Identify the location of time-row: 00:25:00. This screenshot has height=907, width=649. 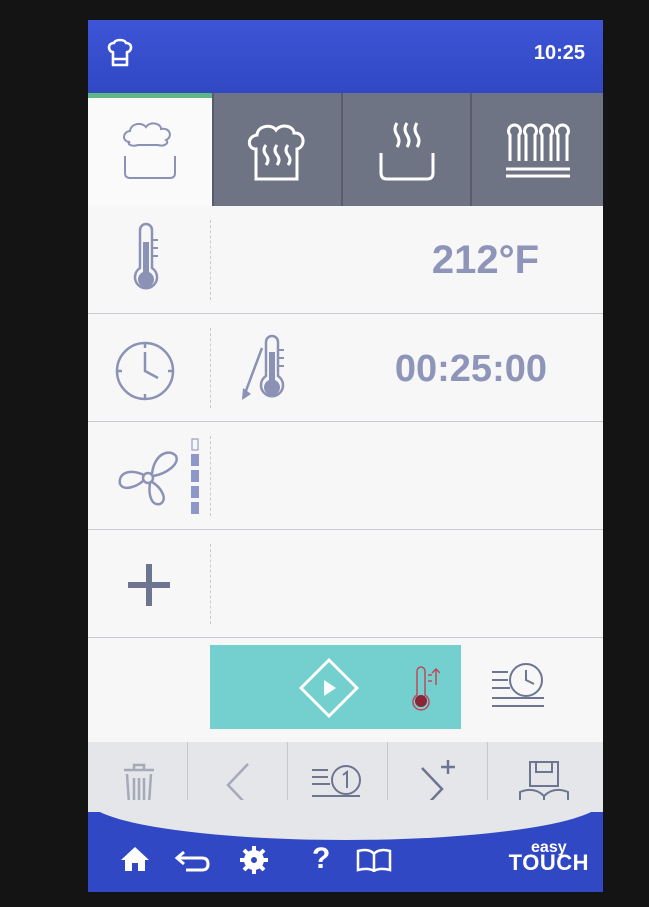
(345, 368).